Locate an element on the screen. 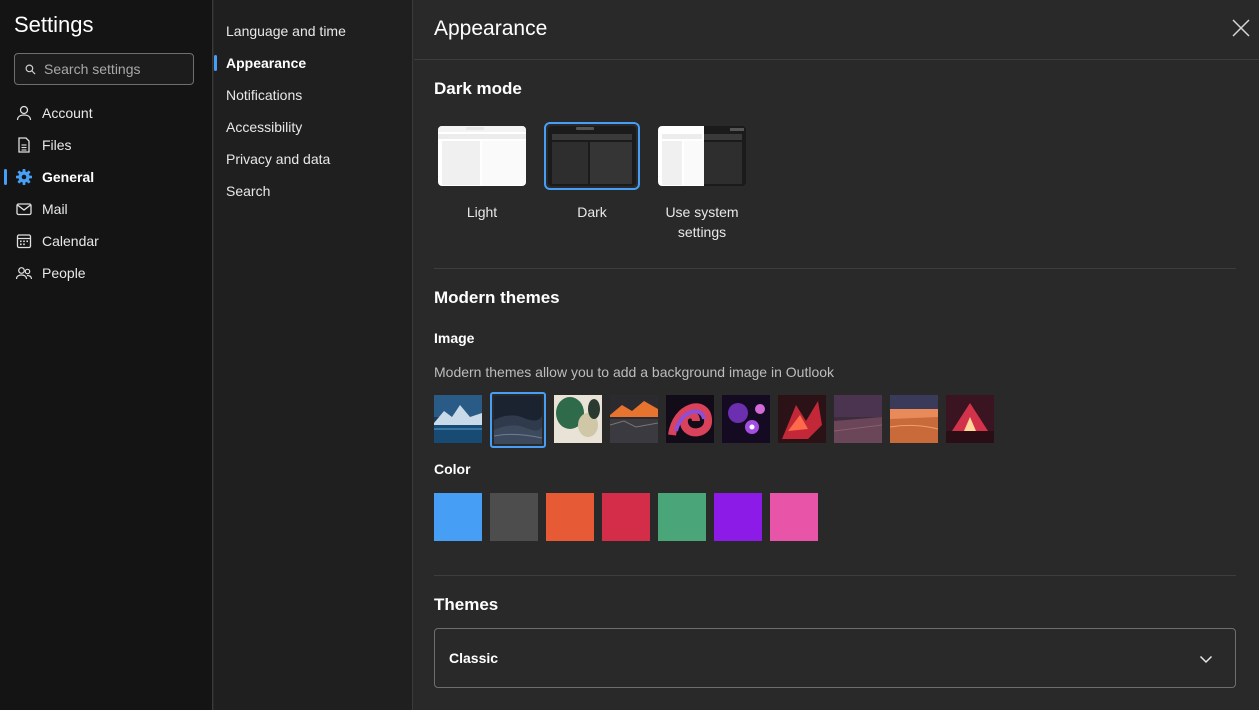 The image size is (1259, 710). nav-item-label: Mail is located at coordinates (55, 209).